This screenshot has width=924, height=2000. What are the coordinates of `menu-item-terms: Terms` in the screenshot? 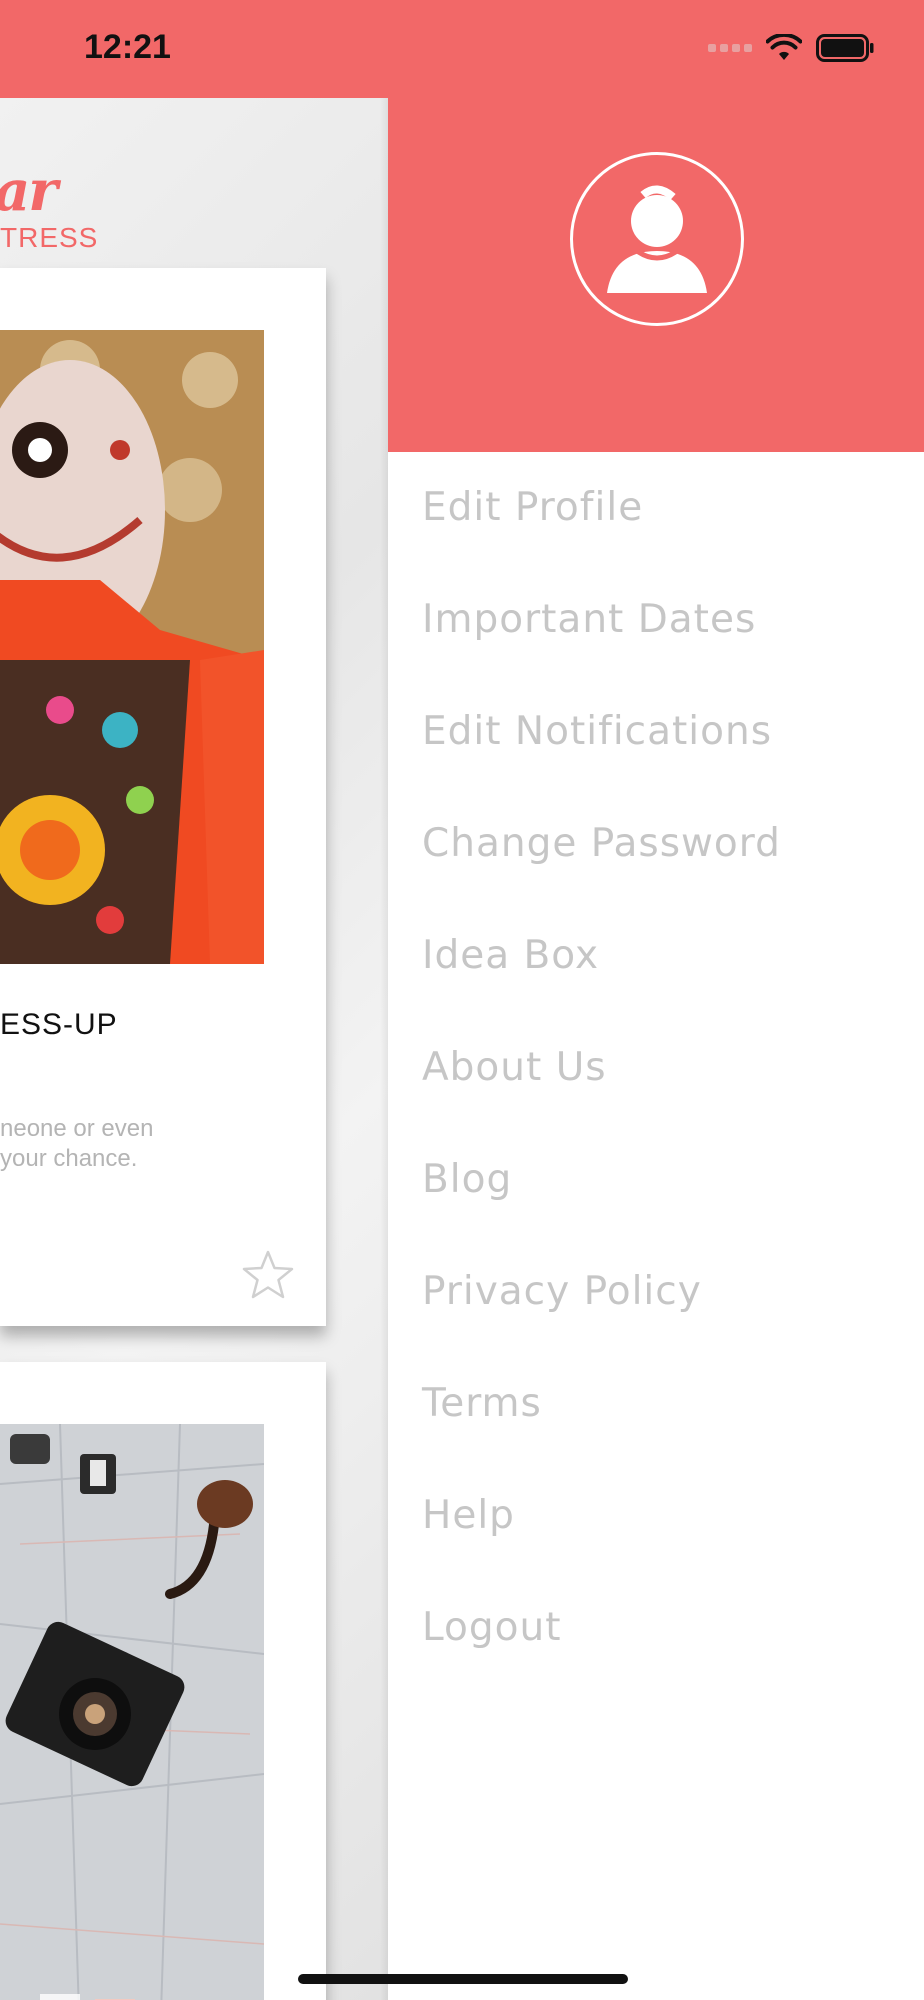 It's located at (601, 1404).